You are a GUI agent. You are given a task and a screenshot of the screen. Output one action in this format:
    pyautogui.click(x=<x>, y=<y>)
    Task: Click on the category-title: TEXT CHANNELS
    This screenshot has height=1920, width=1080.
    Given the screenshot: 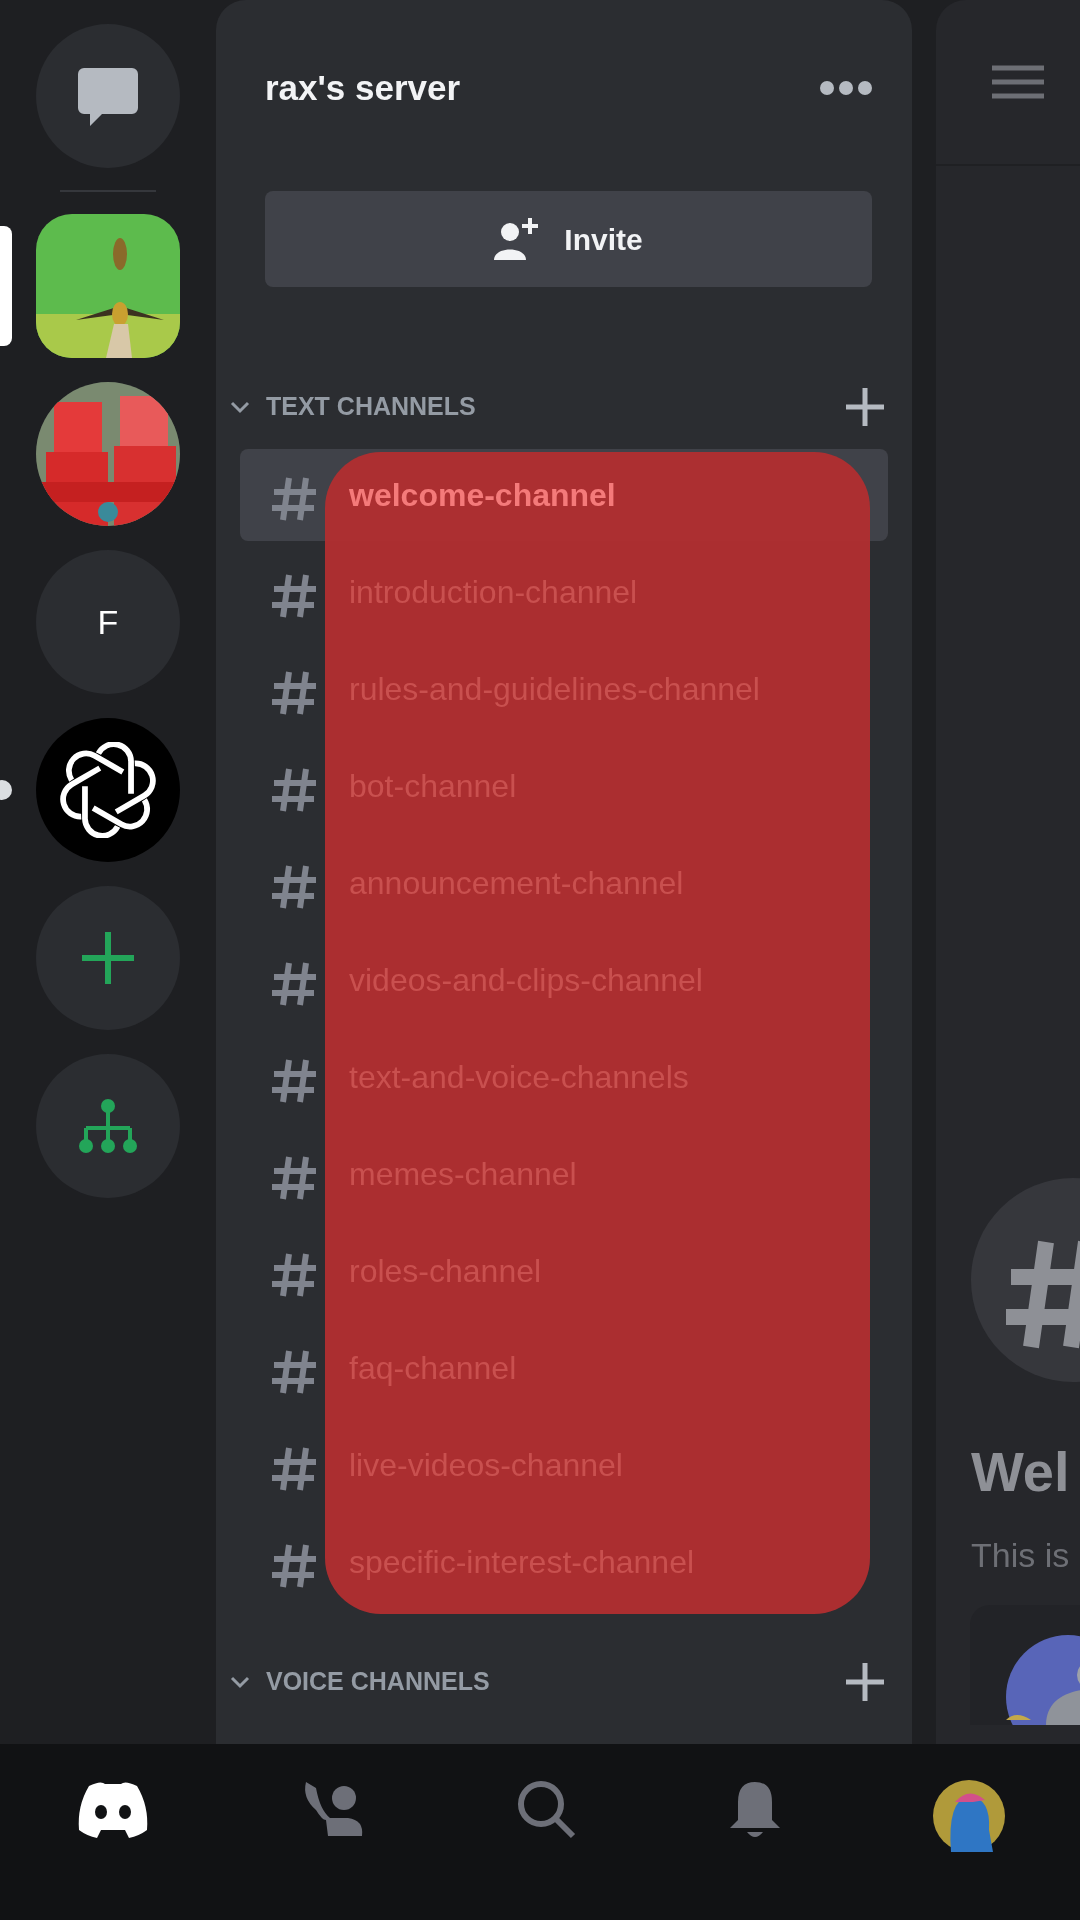 What is the action you would take?
    pyautogui.click(x=371, y=407)
    